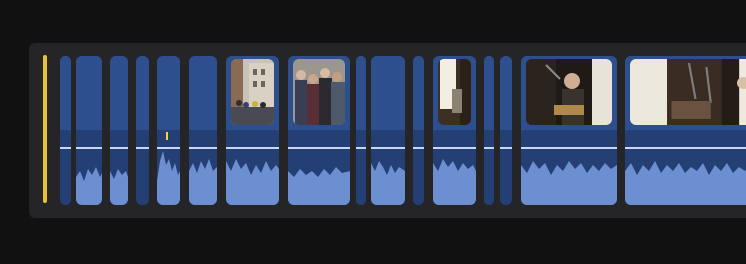 The image size is (746, 264). Describe the element at coordinates (45, 129) in the screenshot. I see `playhead-icon` at that location.